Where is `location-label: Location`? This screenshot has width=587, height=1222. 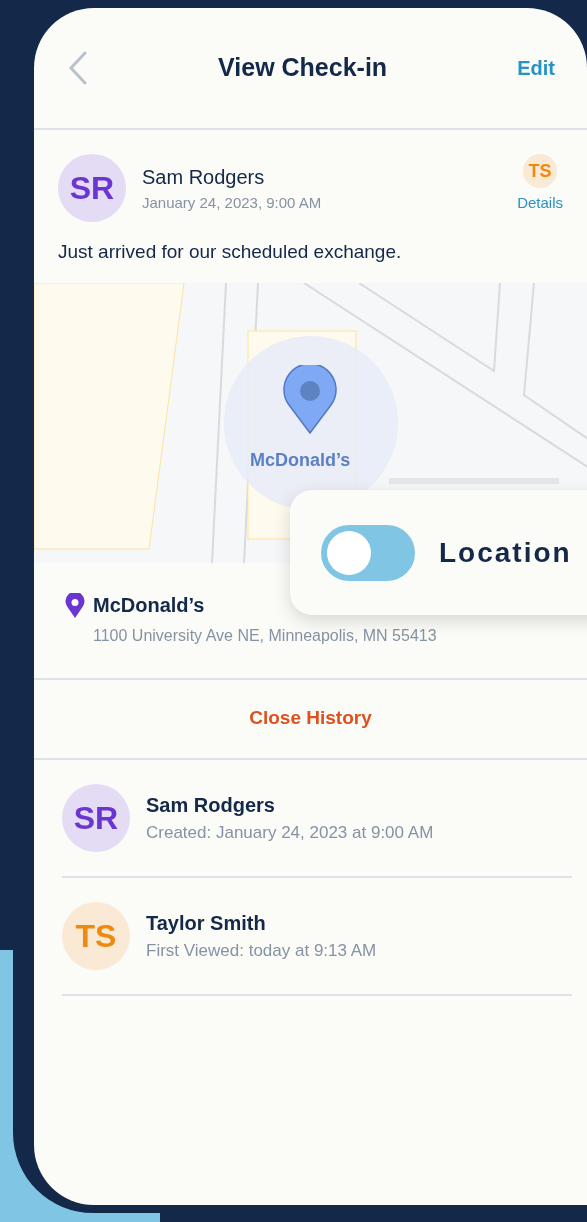
location-label: Location is located at coordinates (505, 552).